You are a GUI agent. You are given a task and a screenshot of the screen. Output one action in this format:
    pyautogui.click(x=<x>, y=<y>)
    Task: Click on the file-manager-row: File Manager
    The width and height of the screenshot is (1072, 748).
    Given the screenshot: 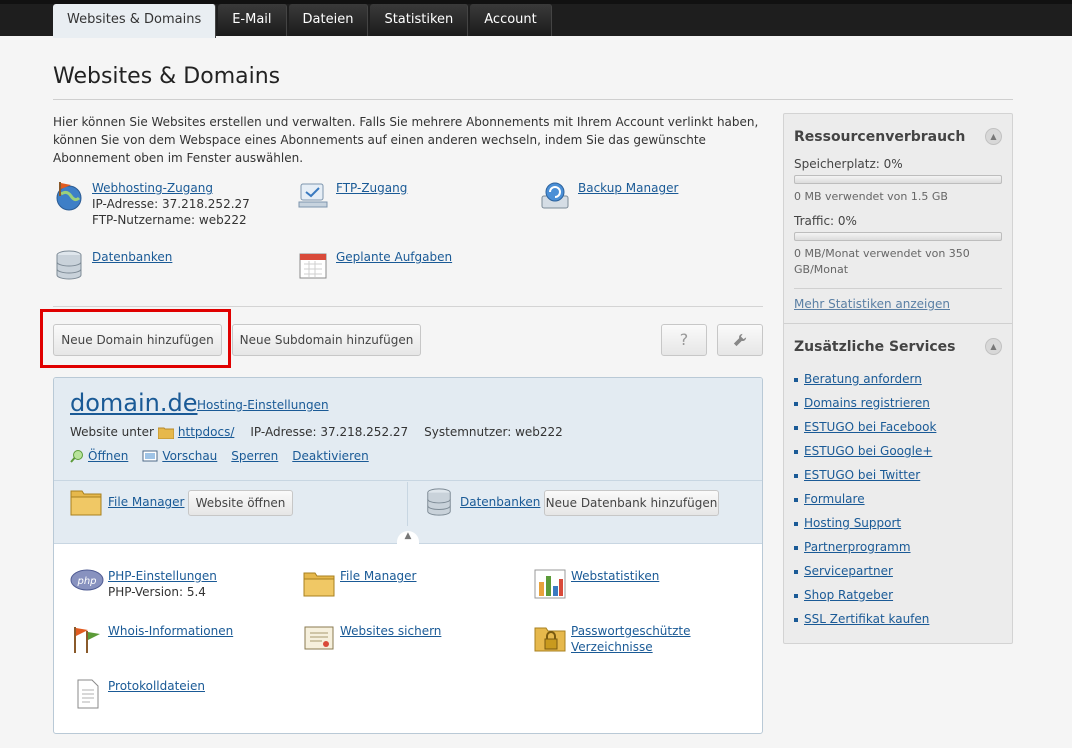 What is the action you would take?
    pyautogui.click(x=127, y=502)
    